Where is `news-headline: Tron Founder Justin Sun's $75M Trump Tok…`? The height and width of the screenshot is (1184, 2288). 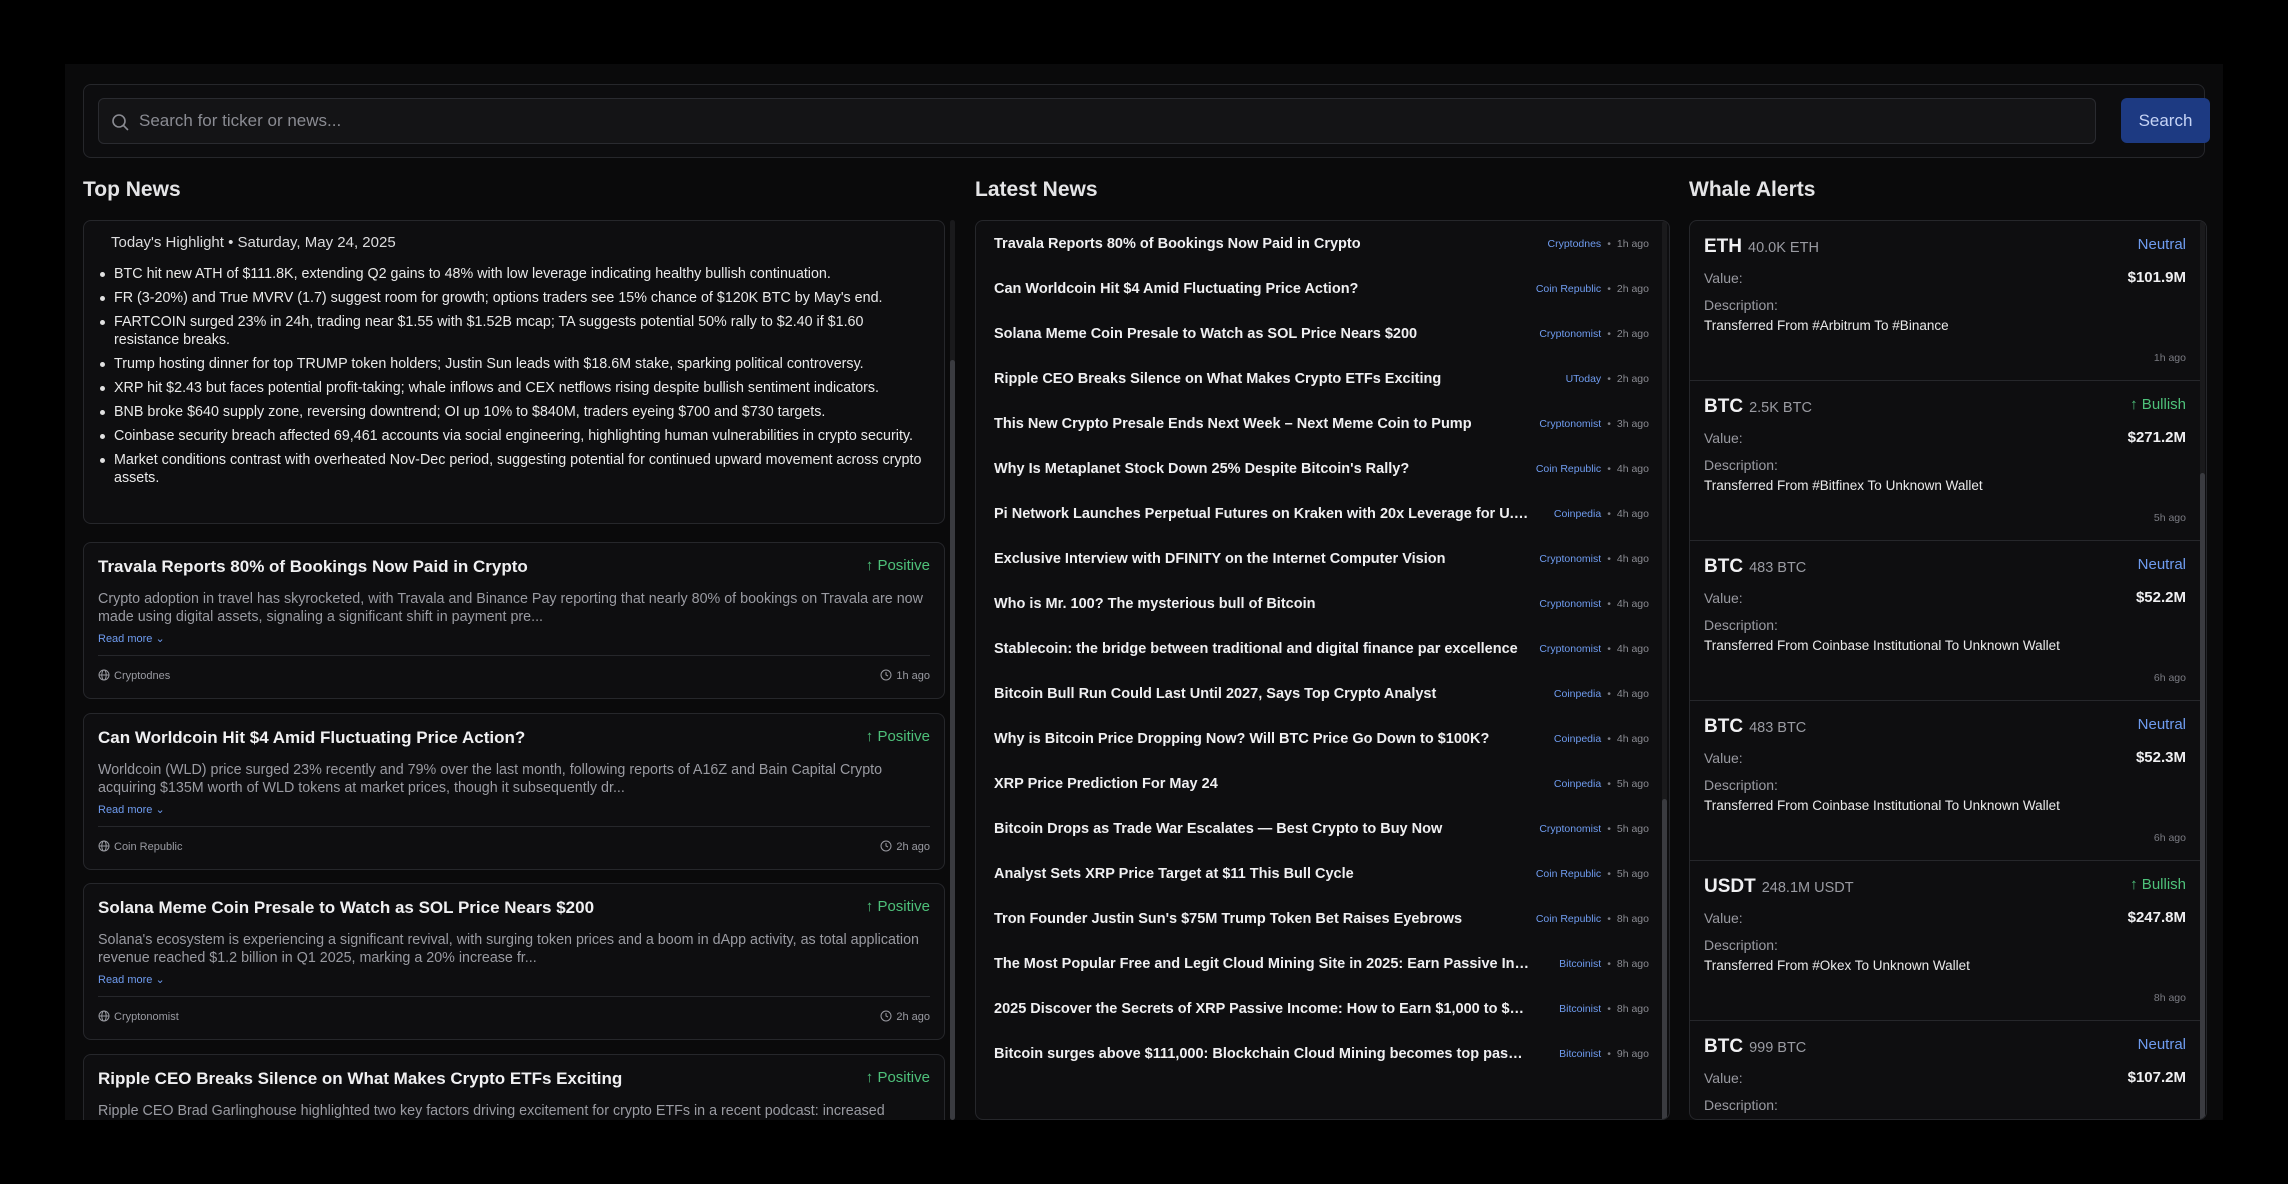
news-headline: Tron Founder Justin Sun's $75M Trump Tok… is located at coordinates (1261, 919).